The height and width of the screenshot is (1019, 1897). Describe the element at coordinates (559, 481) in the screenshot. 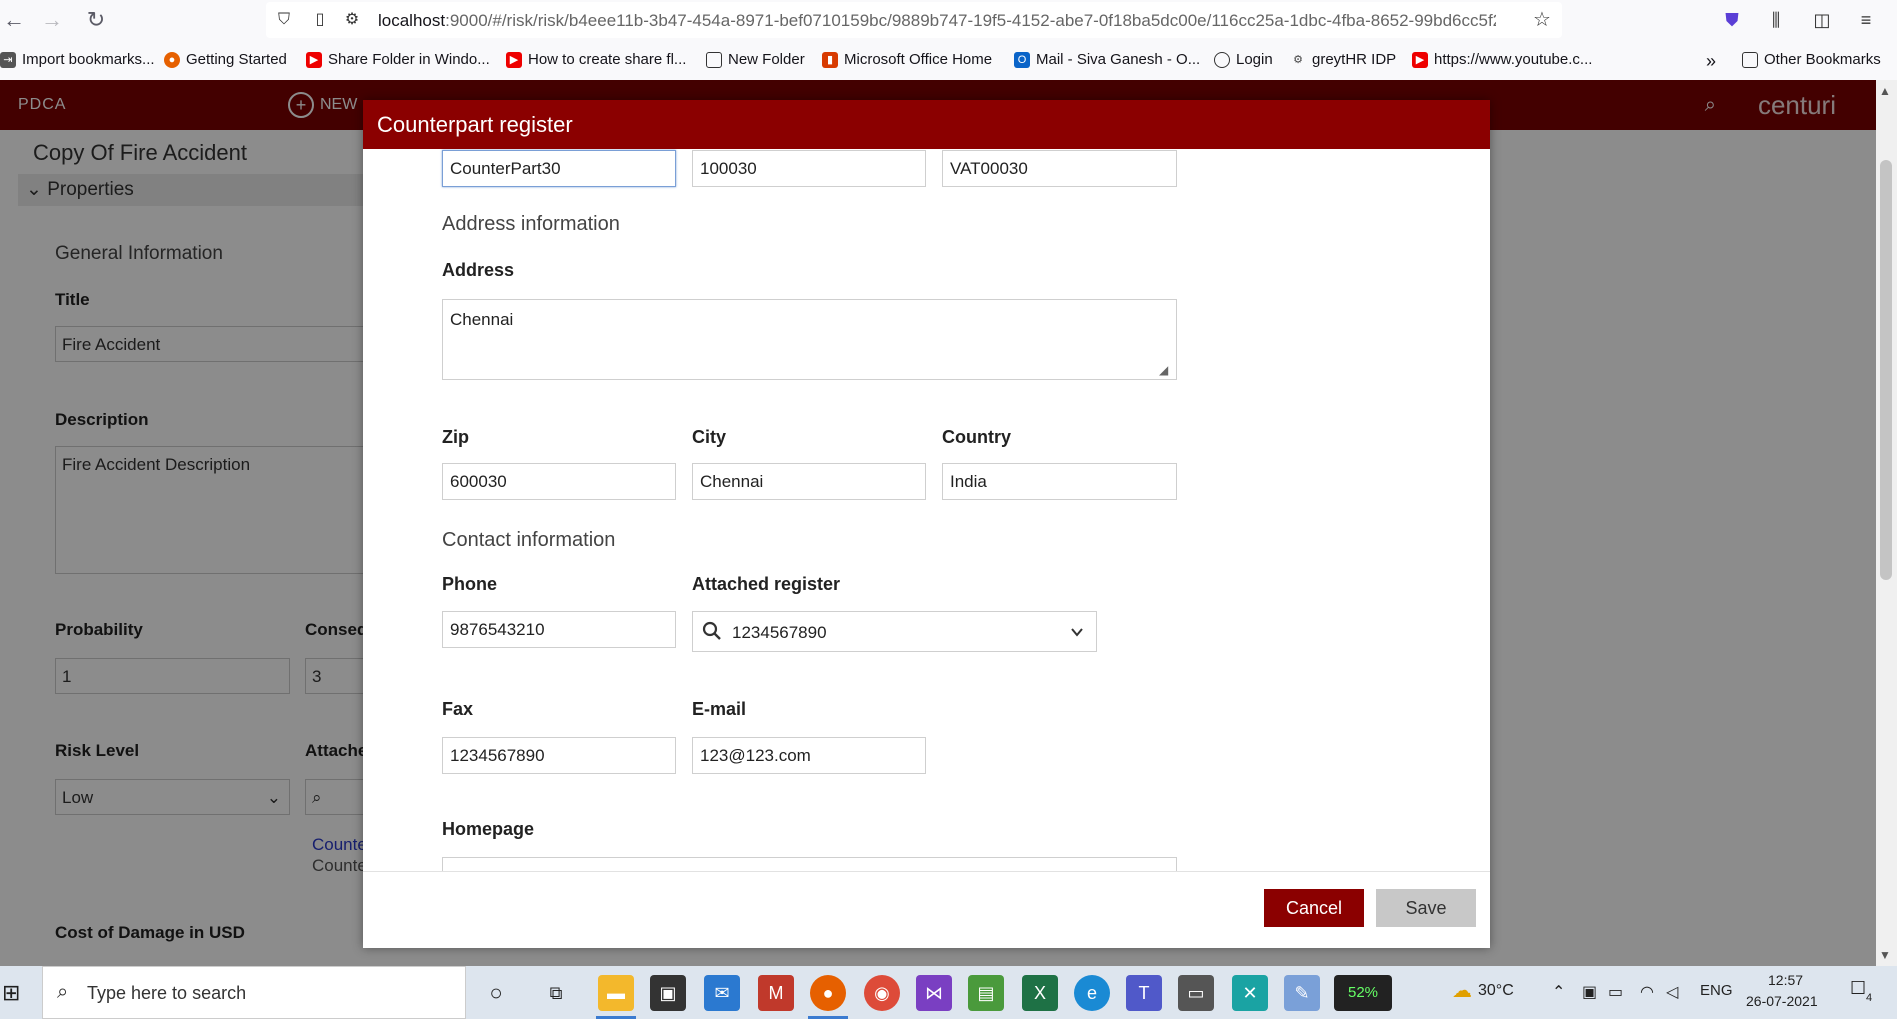

I see `zip-input` at that location.